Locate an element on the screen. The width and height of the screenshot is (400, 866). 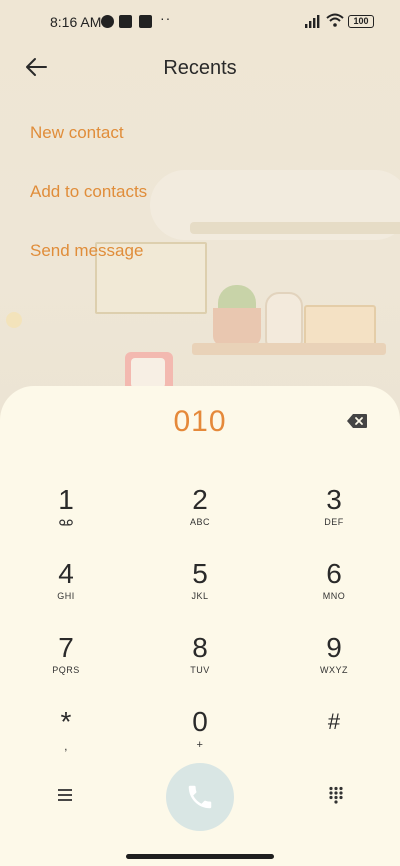
key-digit: * is located at coordinates (66, 721).